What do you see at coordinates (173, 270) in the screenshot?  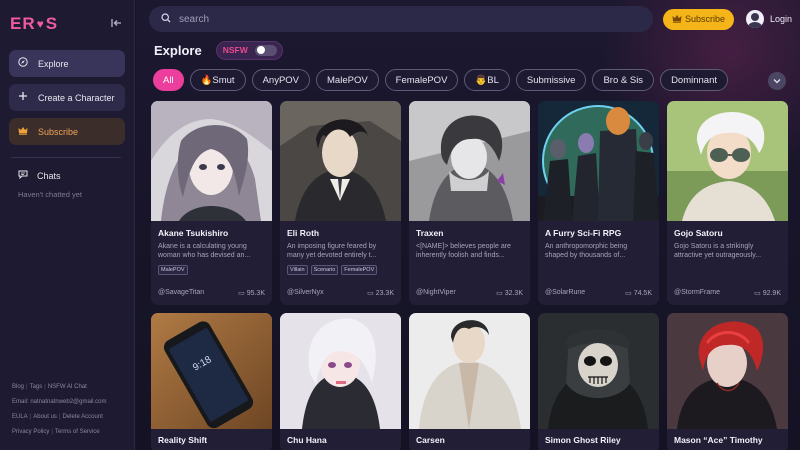 I see `character-tag-chip: MalePOV` at bounding box center [173, 270].